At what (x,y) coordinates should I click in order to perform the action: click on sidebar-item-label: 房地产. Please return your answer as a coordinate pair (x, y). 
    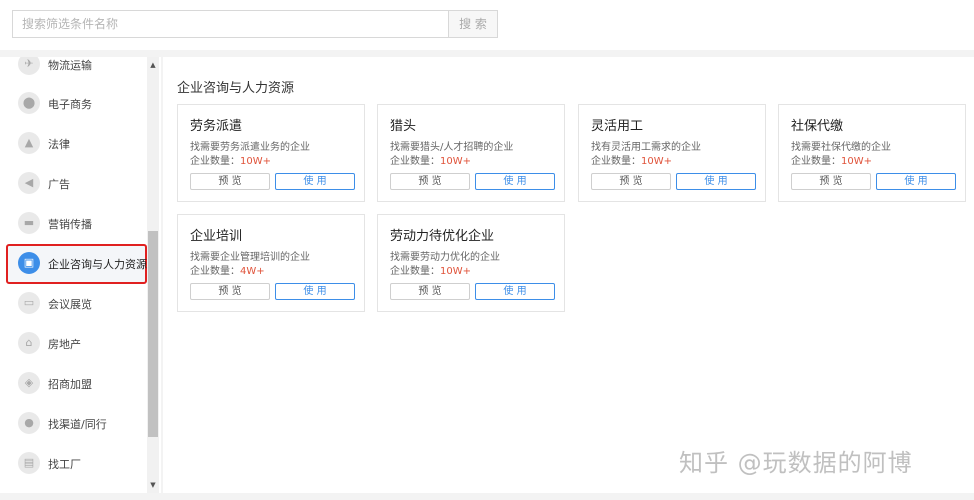
    Looking at the image, I should click on (64, 344).